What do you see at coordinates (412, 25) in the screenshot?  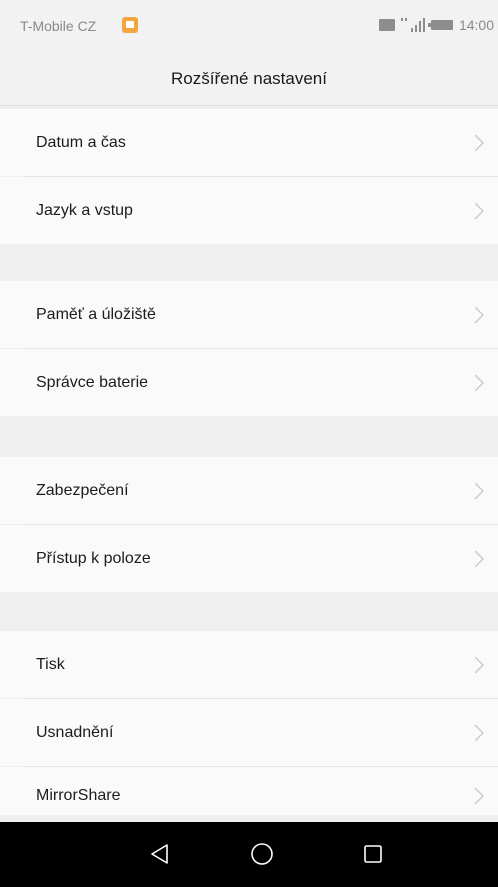 I see `signal-icon` at bounding box center [412, 25].